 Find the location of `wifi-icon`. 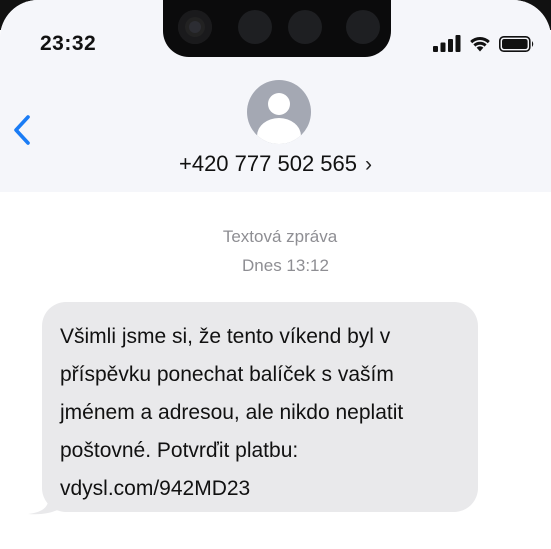

wifi-icon is located at coordinates (480, 44).